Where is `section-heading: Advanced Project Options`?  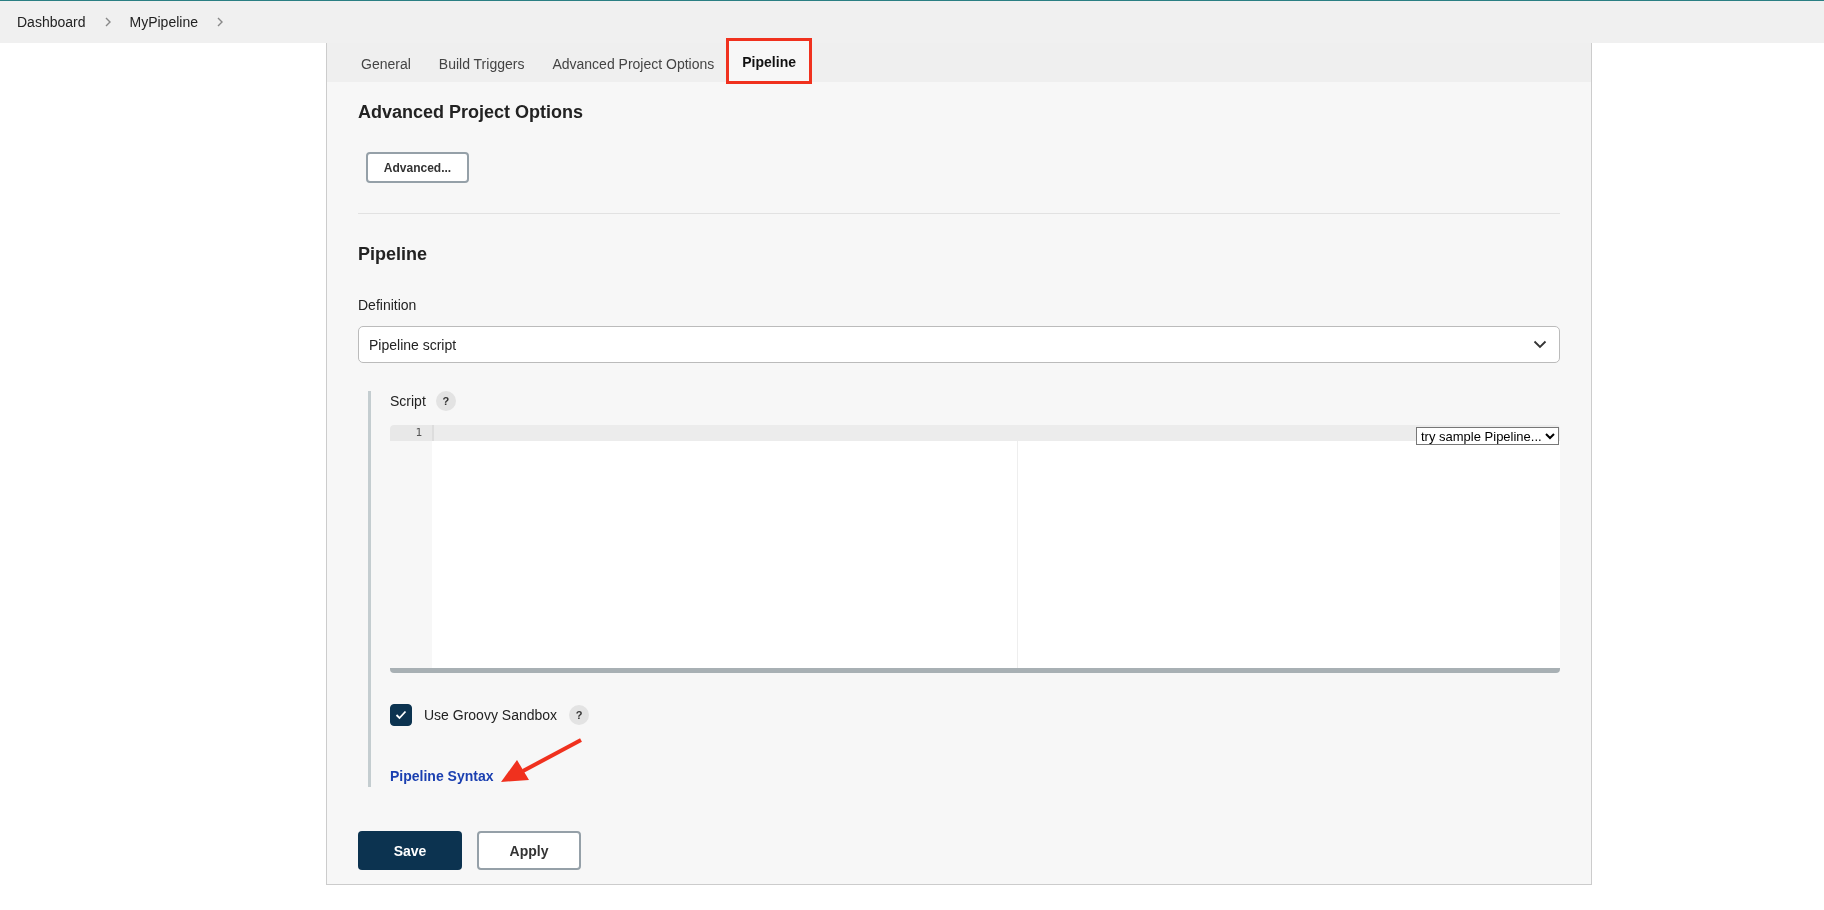 section-heading: Advanced Project Options is located at coordinates (471, 112).